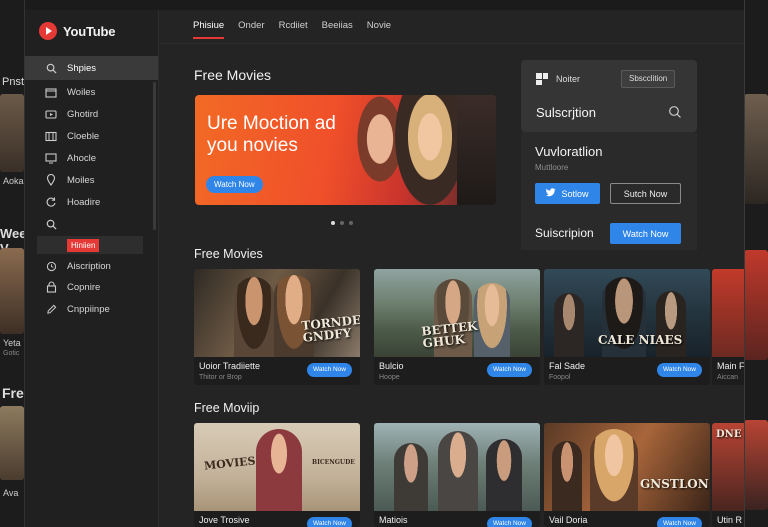 This screenshot has width=768, height=527. Describe the element at coordinates (91, 136) in the screenshot. I see `sidebar-item-cloeble: Cloeble` at that location.